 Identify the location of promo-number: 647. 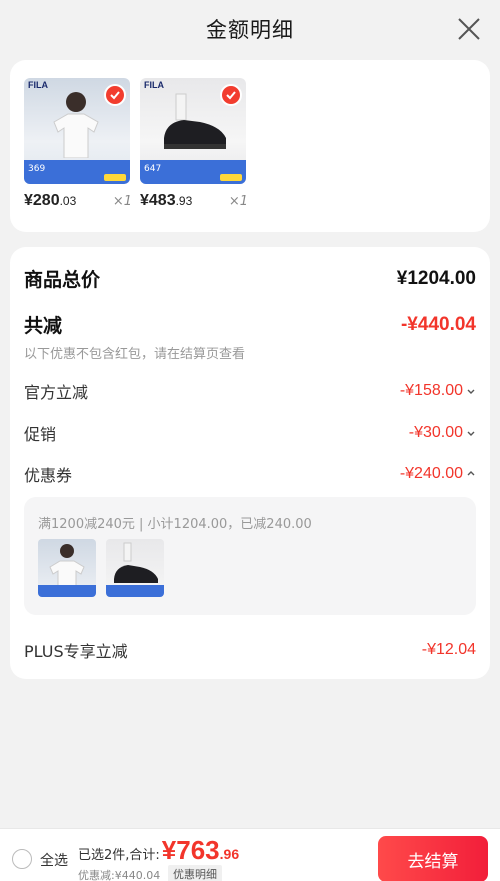
(153, 169).